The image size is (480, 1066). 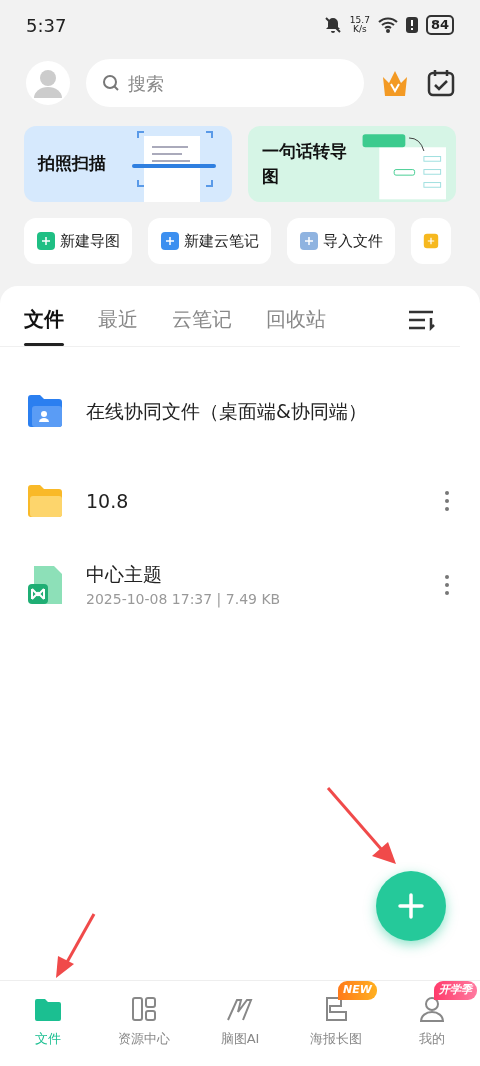 I want to click on tab: 文件, so click(x=44, y=320).